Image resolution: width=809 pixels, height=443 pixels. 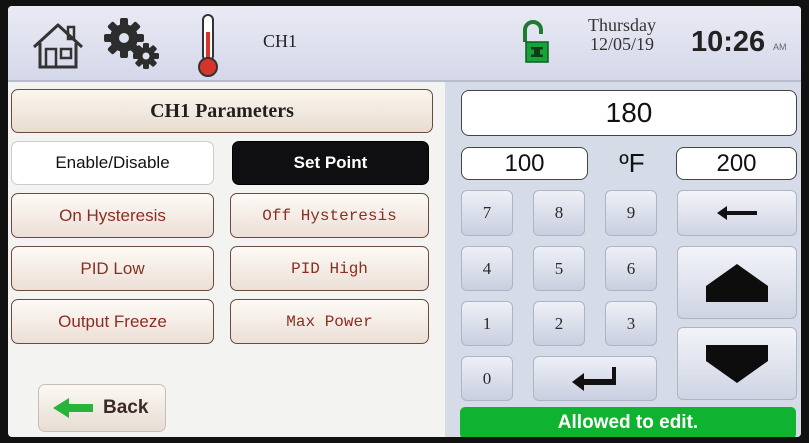 What do you see at coordinates (73, 408) in the screenshot?
I see `back-arrow-icon` at bounding box center [73, 408].